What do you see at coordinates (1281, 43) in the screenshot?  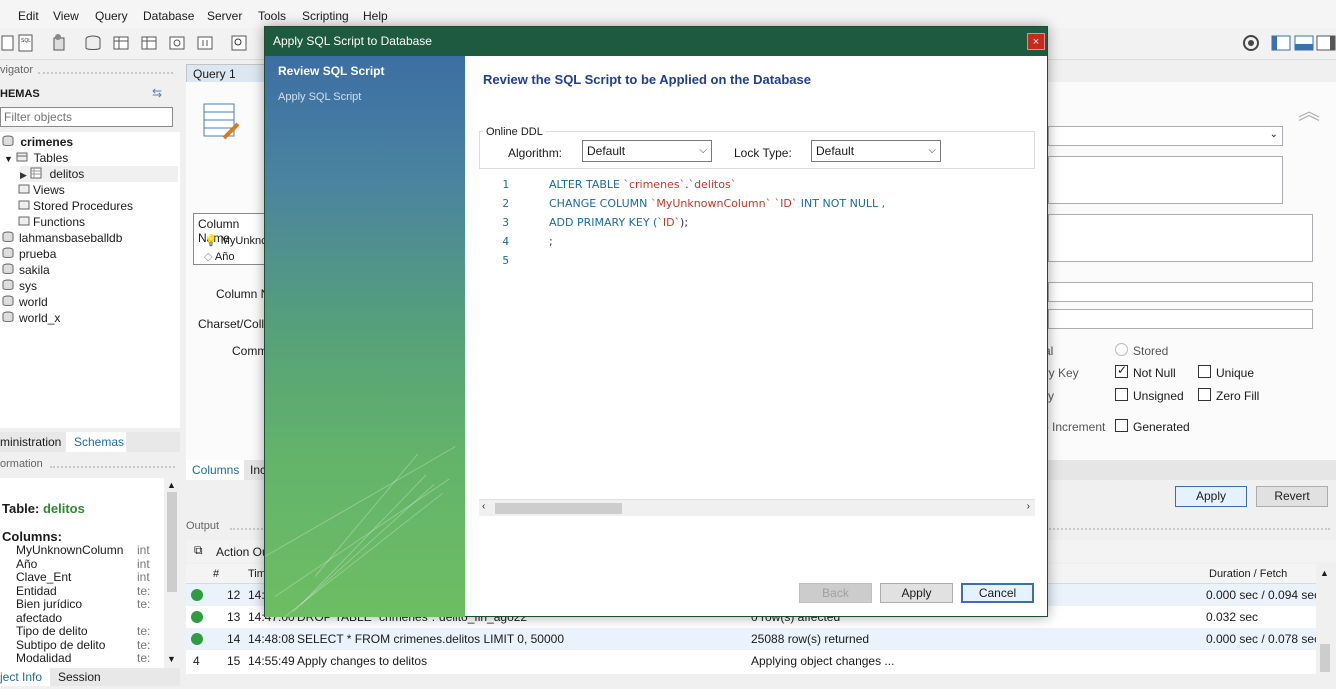 I see `toggle-sidebar-icon` at bounding box center [1281, 43].